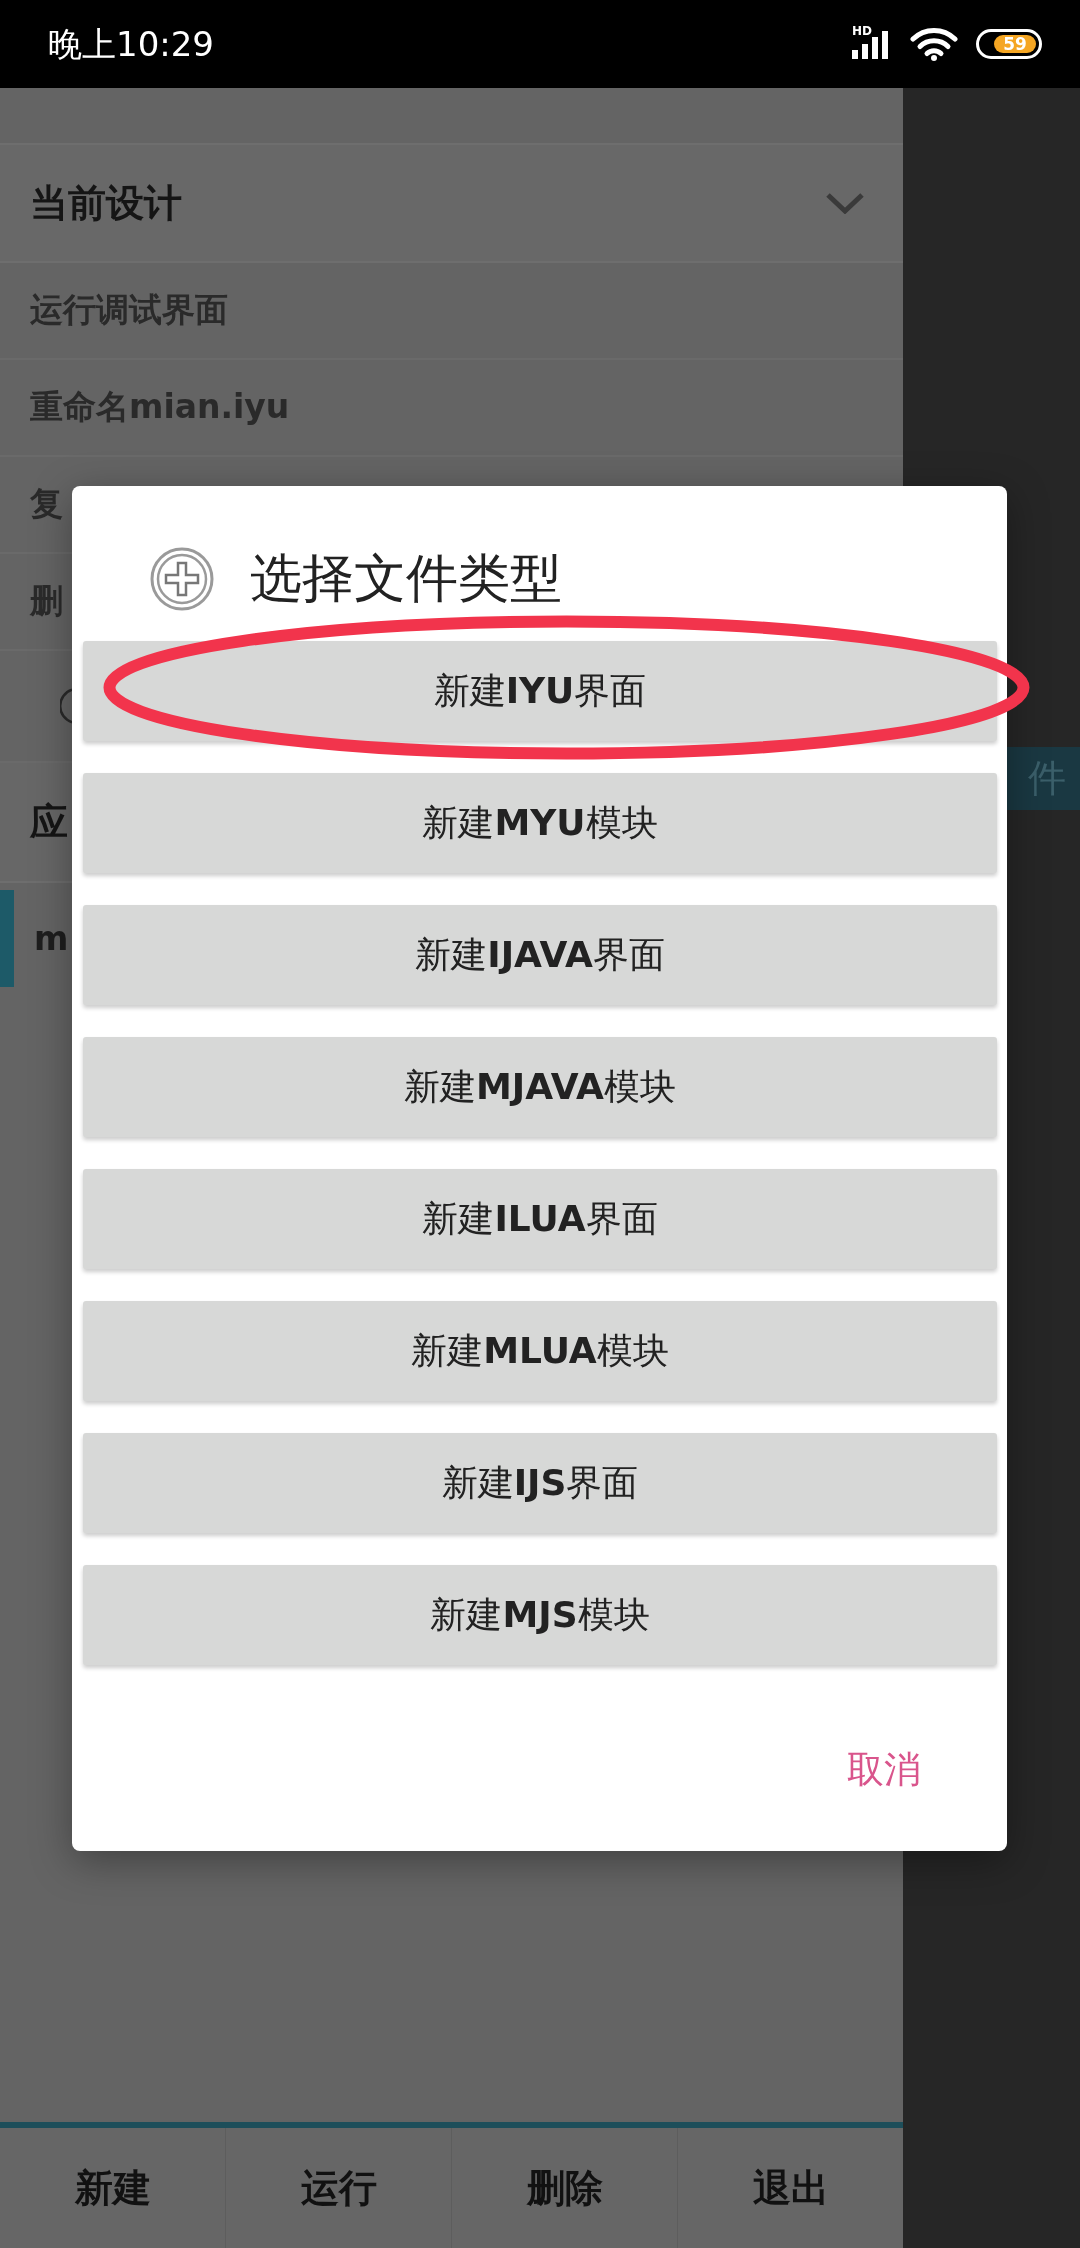 This screenshot has width=1080, height=2248. What do you see at coordinates (540, 1483) in the screenshot?
I see `file-type-option: 新建IJS界面` at bounding box center [540, 1483].